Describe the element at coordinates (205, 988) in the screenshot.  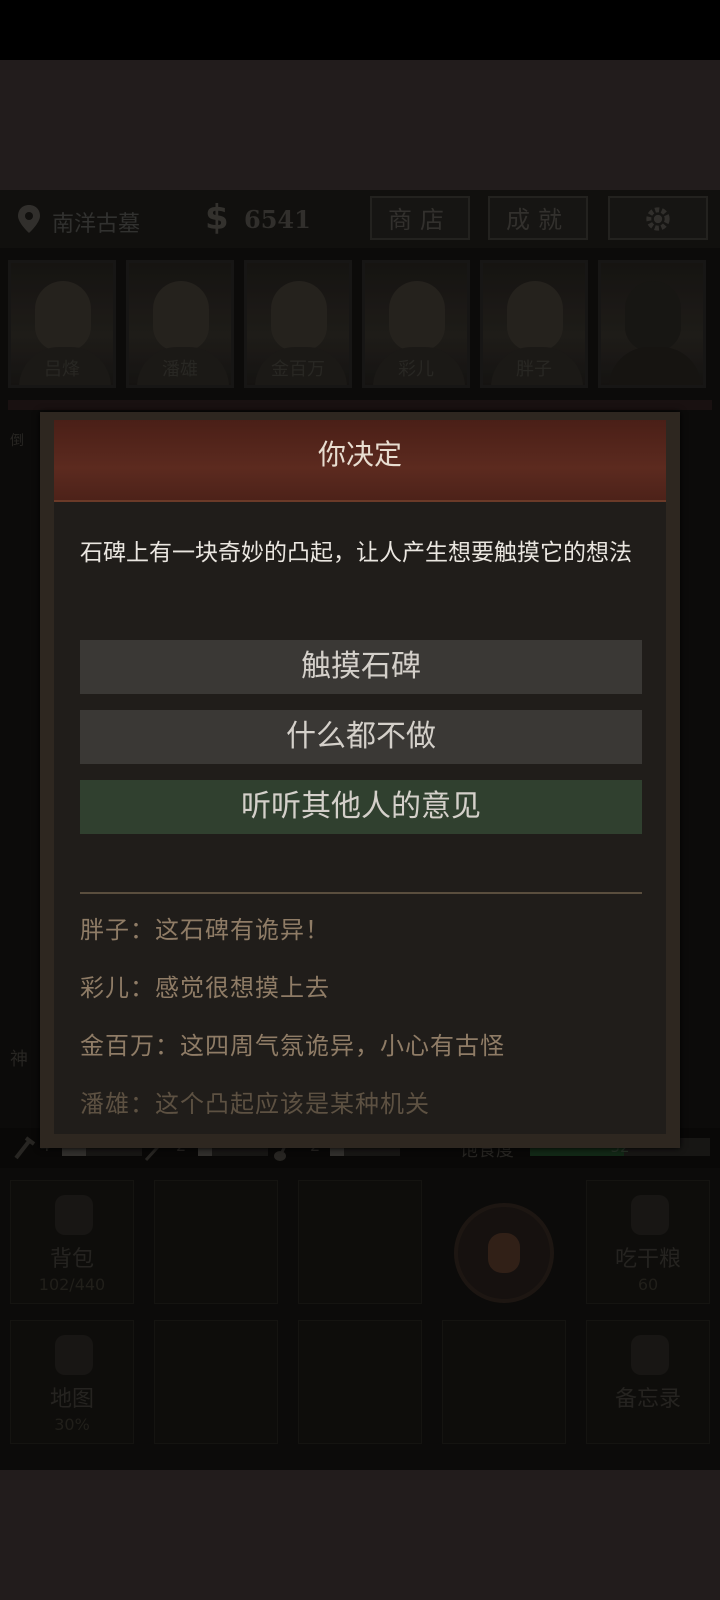
I see `remark-line: 彩儿：感觉很想摸上去` at that location.